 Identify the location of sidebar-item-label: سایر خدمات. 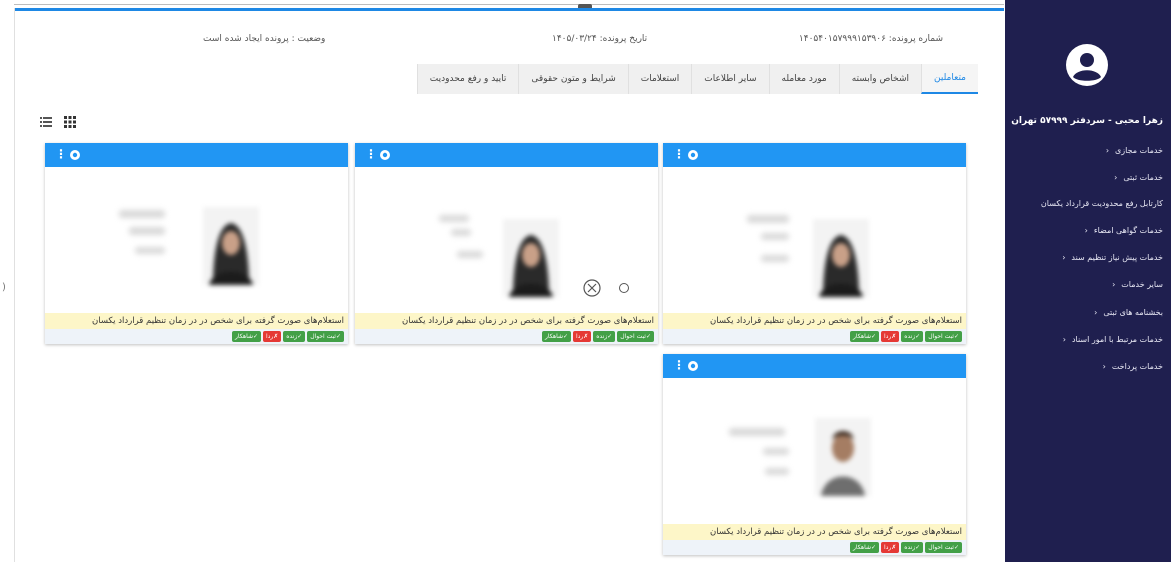
(1142, 284).